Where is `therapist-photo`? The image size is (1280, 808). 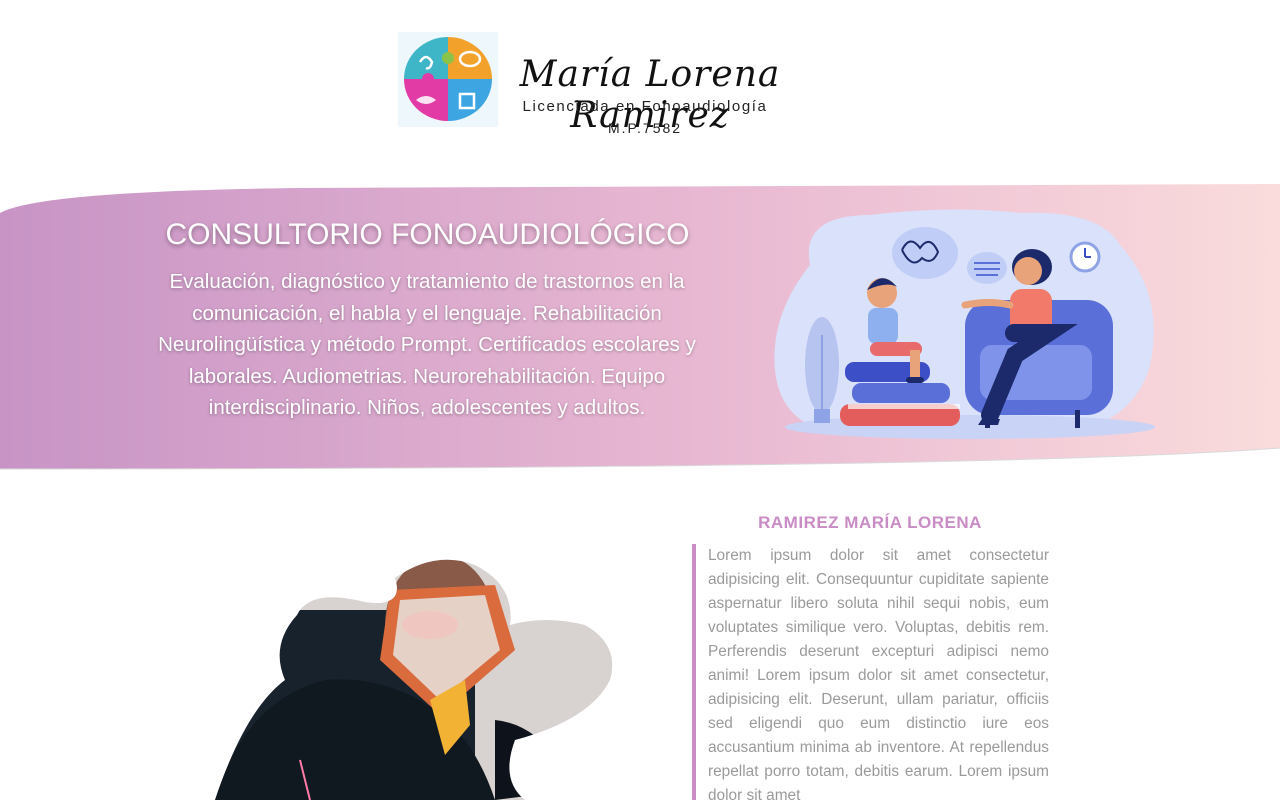 therapist-photo is located at coordinates (414, 679).